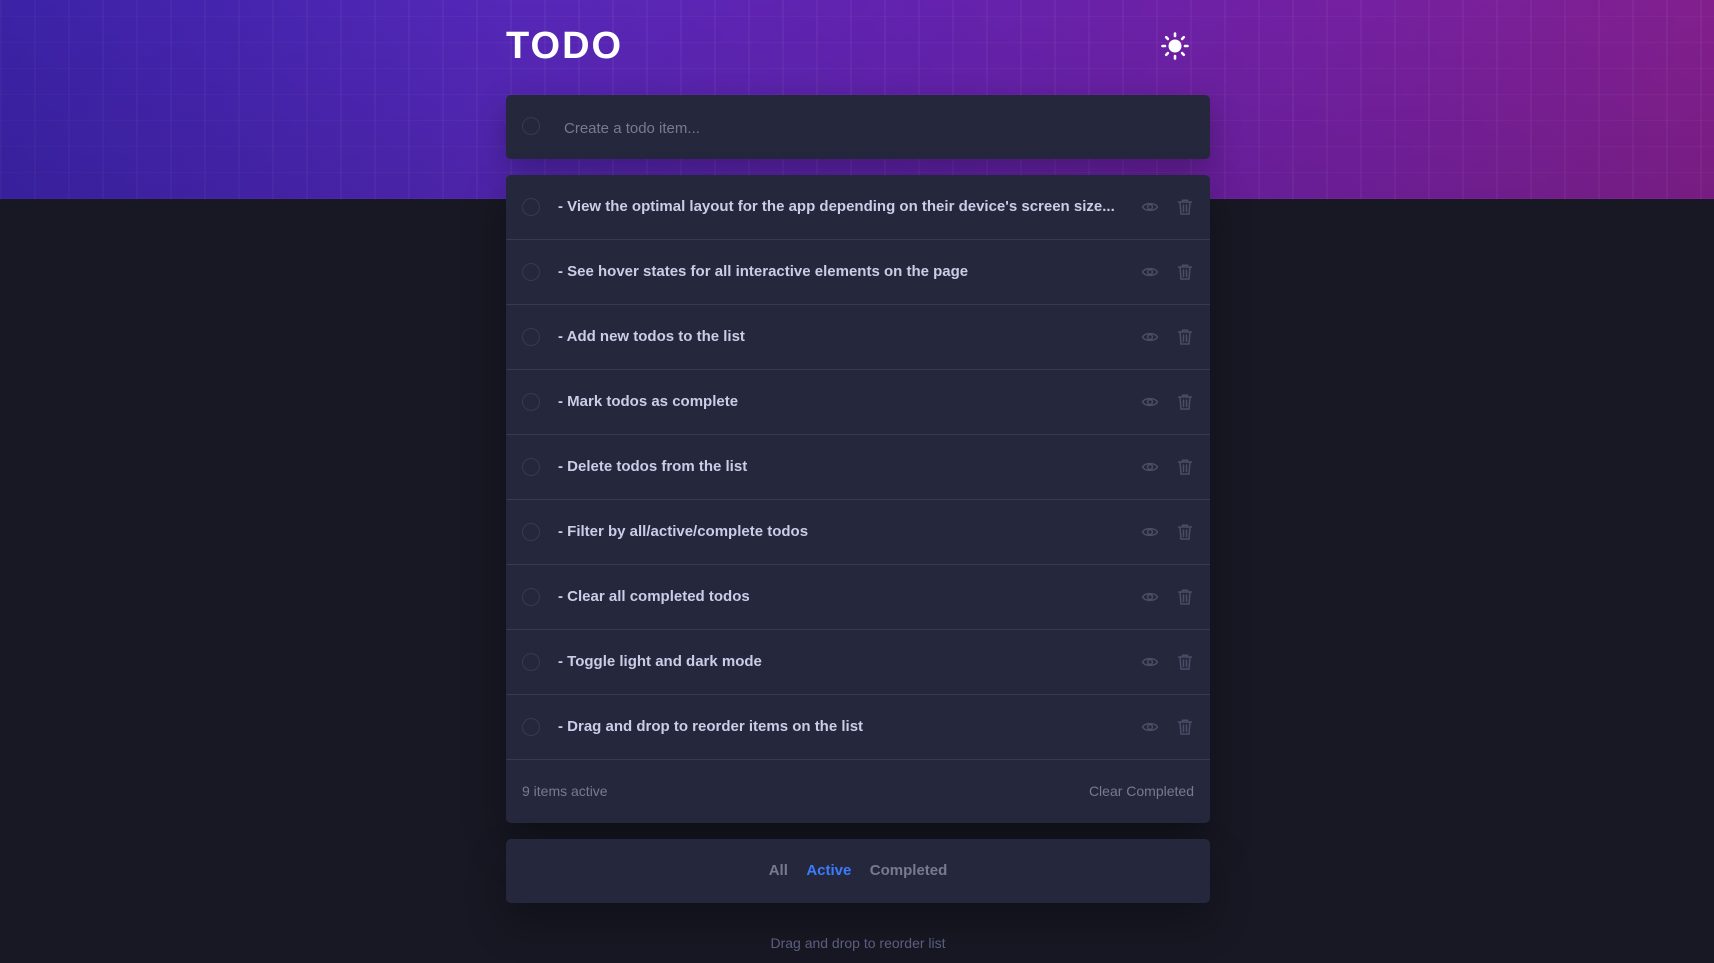 This screenshot has width=1714, height=963. Describe the element at coordinates (653, 466) in the screenshot. I see `todo-text: - Delete todos from the list` at that location.